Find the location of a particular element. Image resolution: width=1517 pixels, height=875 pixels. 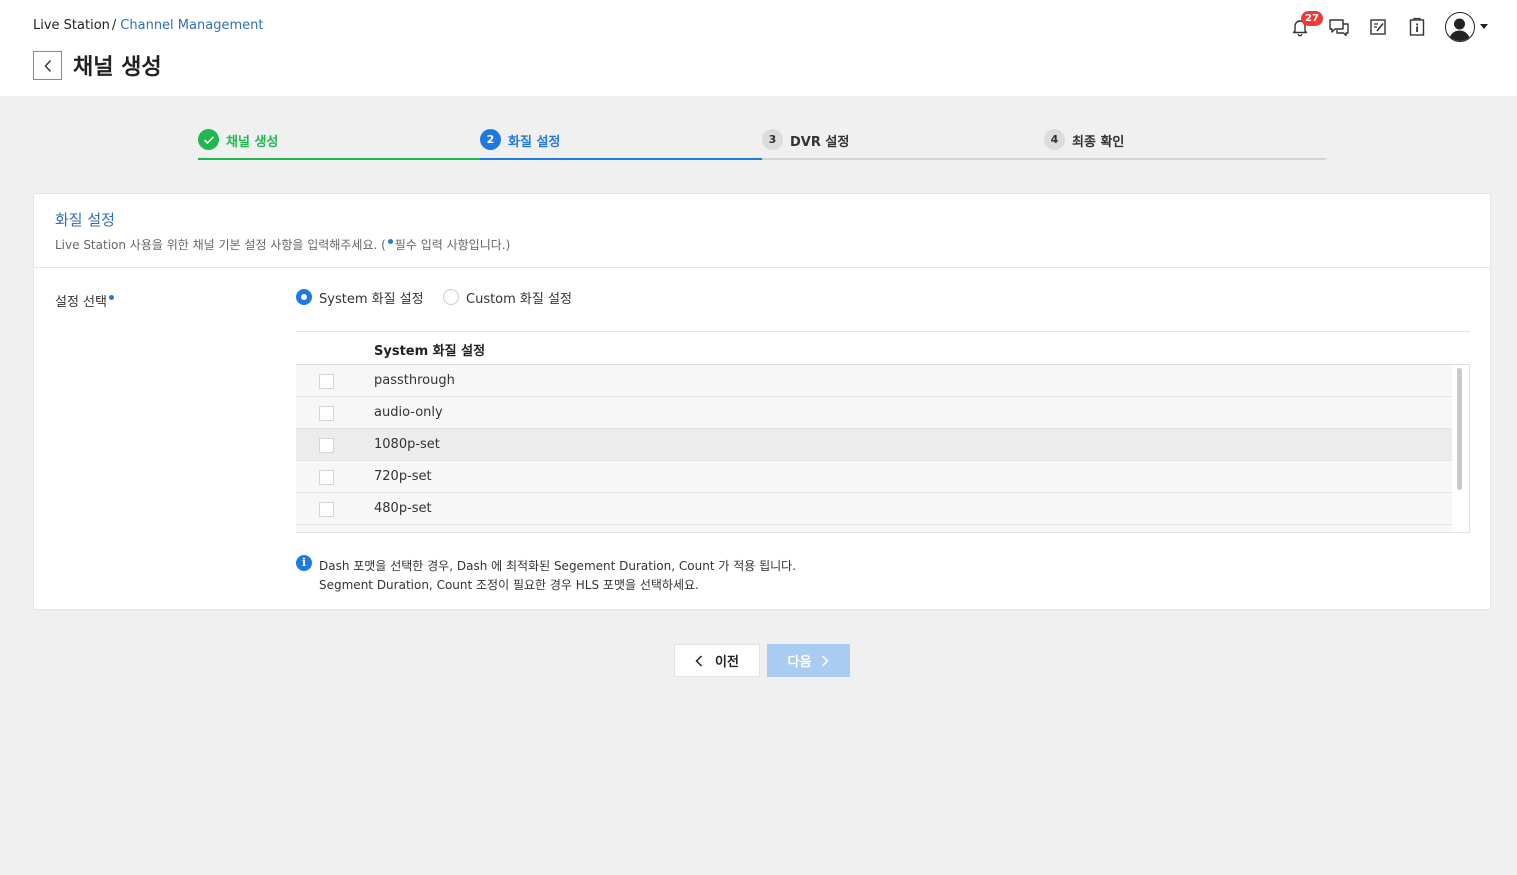

prev-button-label: 이전 is located at coordinates (727, 660).